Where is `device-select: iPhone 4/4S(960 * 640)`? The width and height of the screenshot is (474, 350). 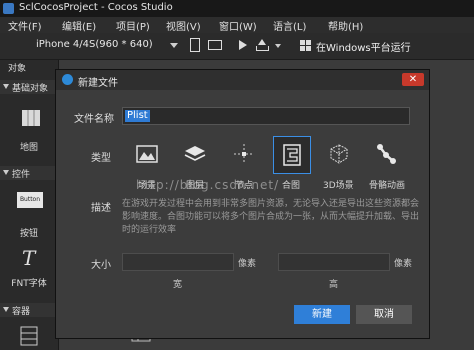 device-select: iPhone 4/4S(960 * 640) is located at coordinates (104, 45).